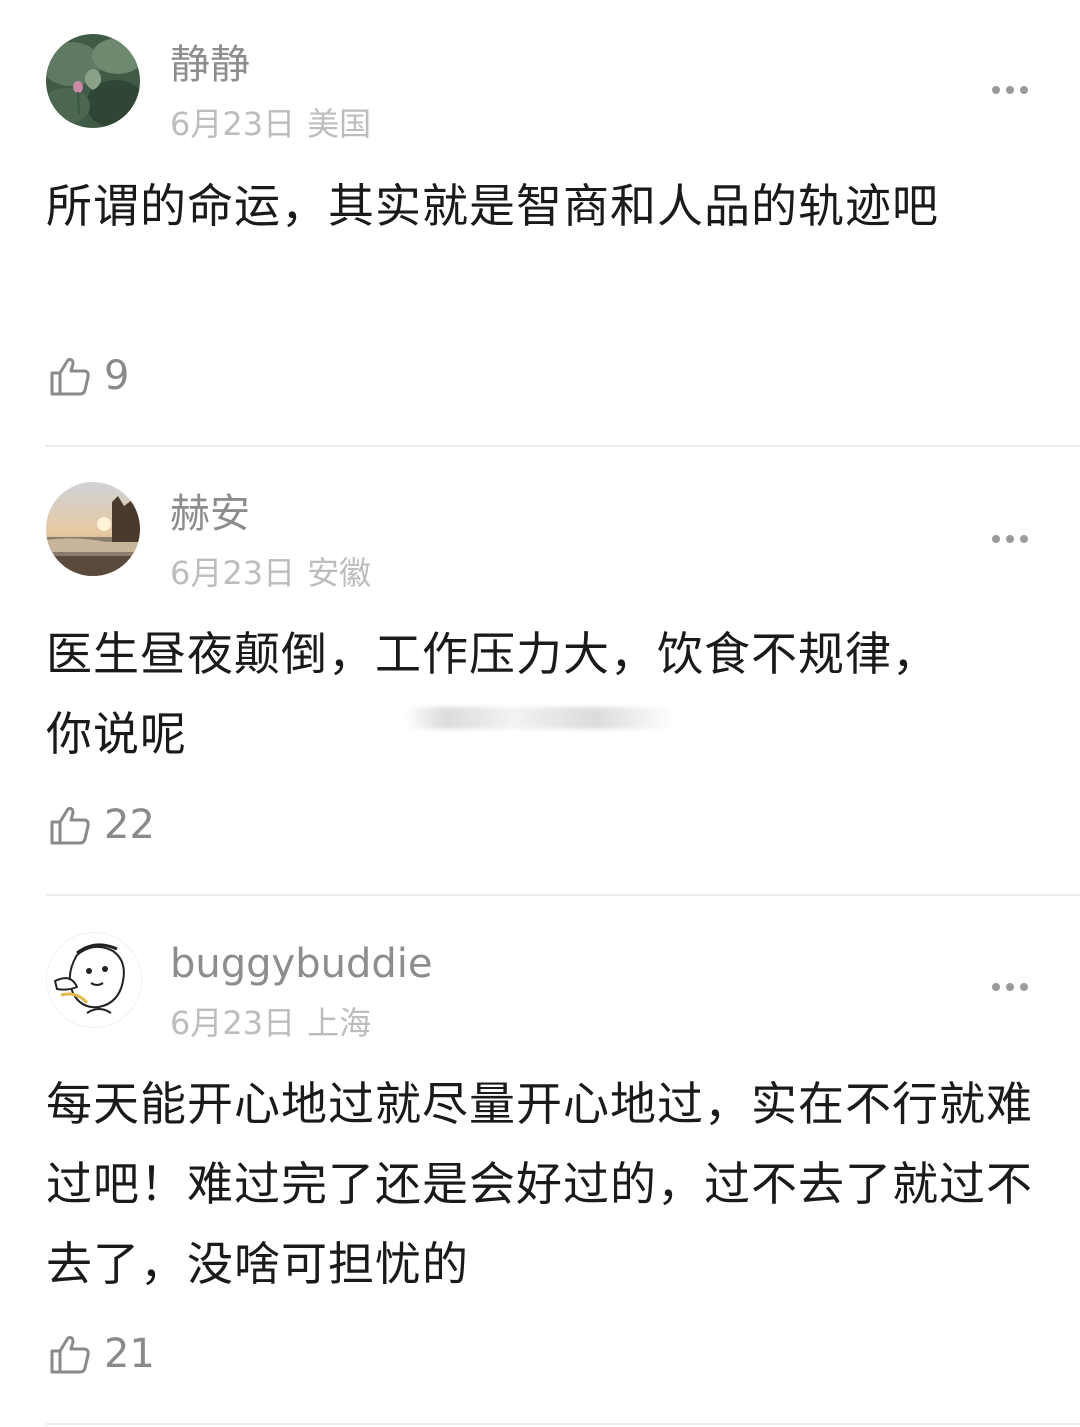 This screenshot has height=1427, width=1080. Describe the element at coordinates (210, 65) in the screenshot. I see `username: 静静` at that location.